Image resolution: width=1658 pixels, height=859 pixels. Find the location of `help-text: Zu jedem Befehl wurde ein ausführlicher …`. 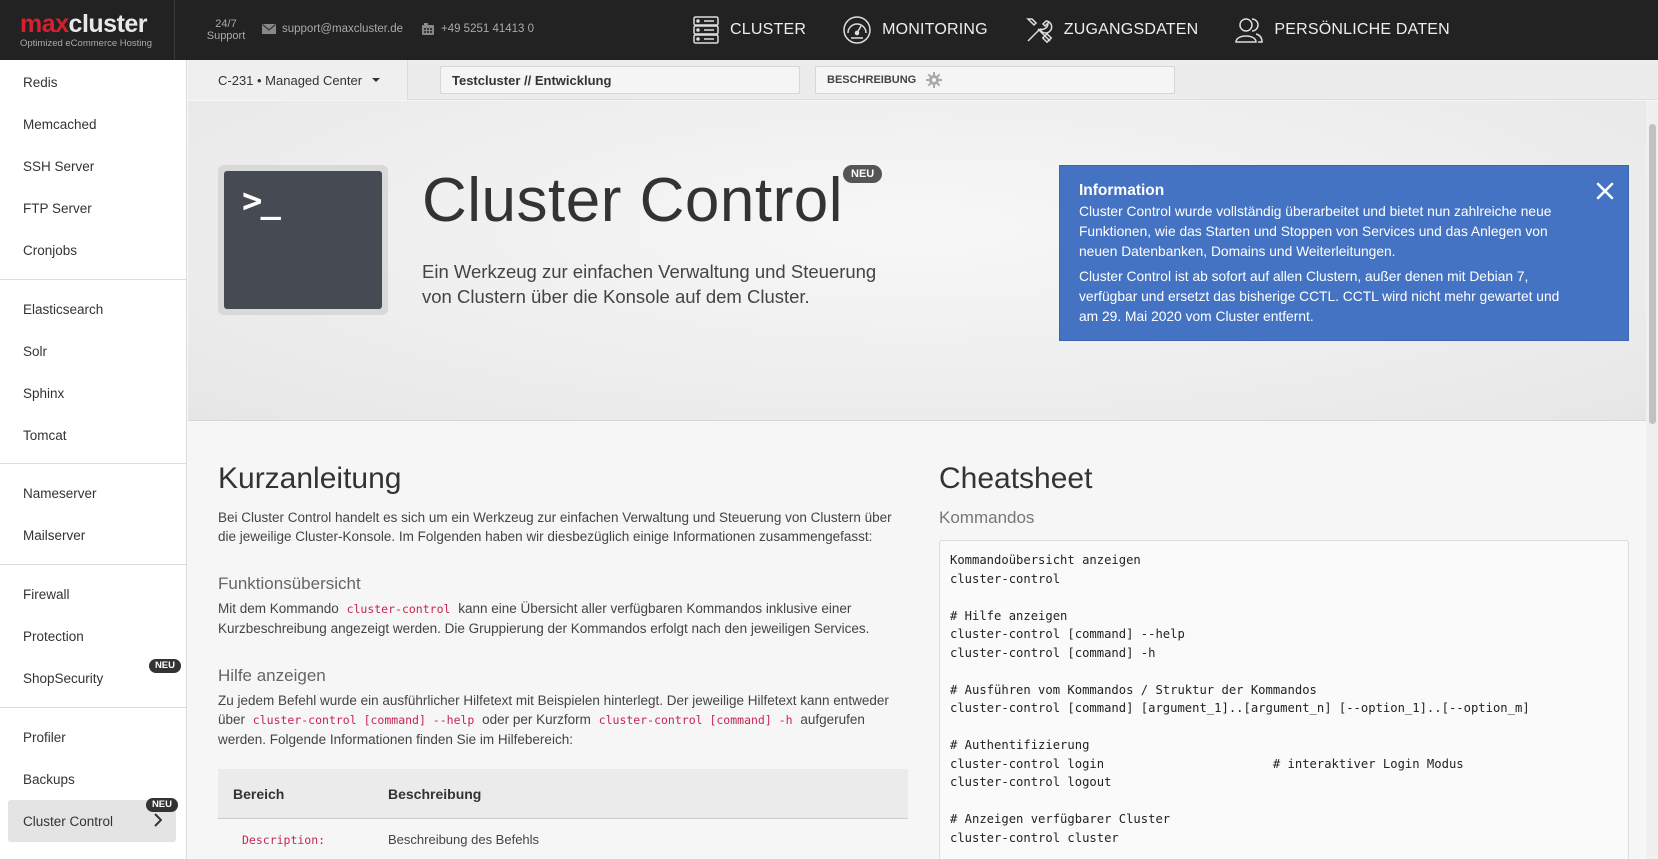

help-text: Zu jedem Befehl wurde ein ausführlicher … is located at coordinates (563, 720).